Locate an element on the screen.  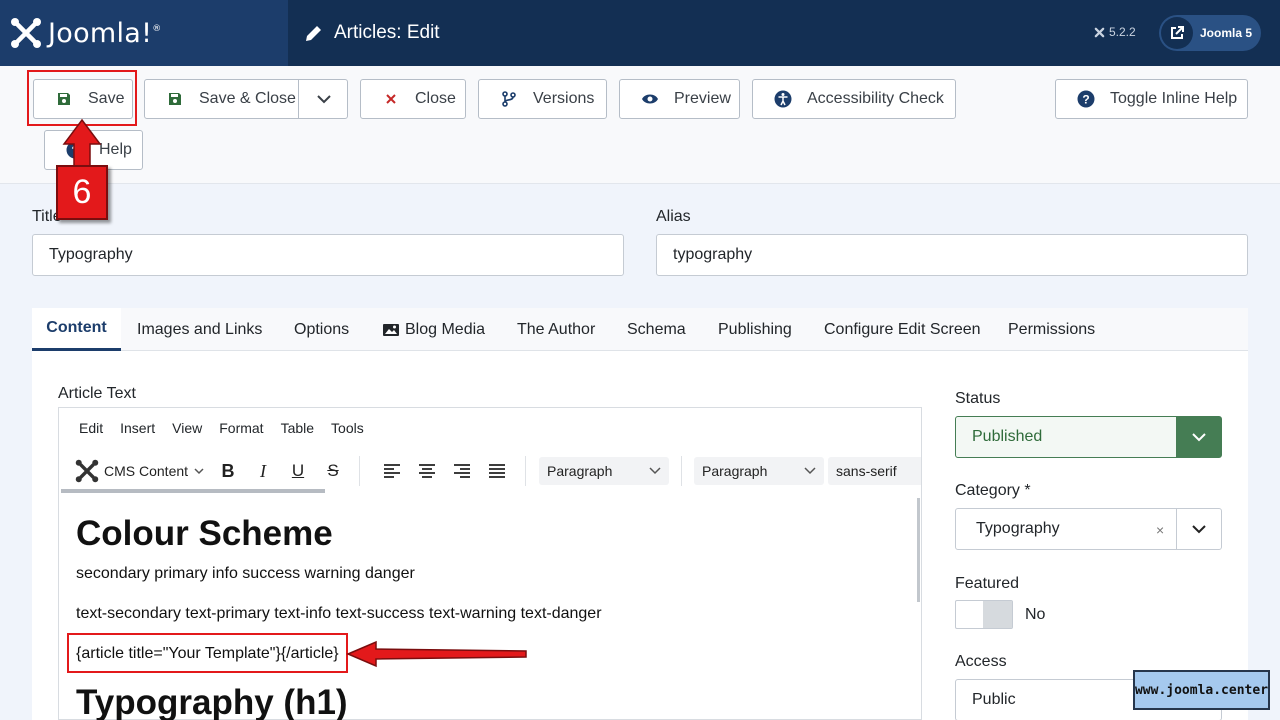
floppy-icon is located at coordinates (175, 99).